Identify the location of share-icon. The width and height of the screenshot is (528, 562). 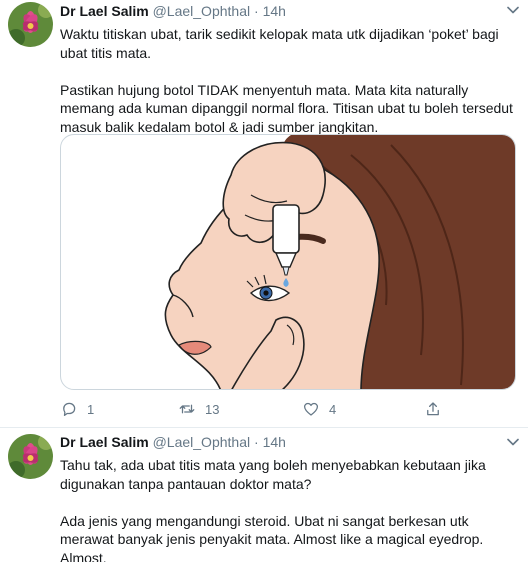
(433, 409).